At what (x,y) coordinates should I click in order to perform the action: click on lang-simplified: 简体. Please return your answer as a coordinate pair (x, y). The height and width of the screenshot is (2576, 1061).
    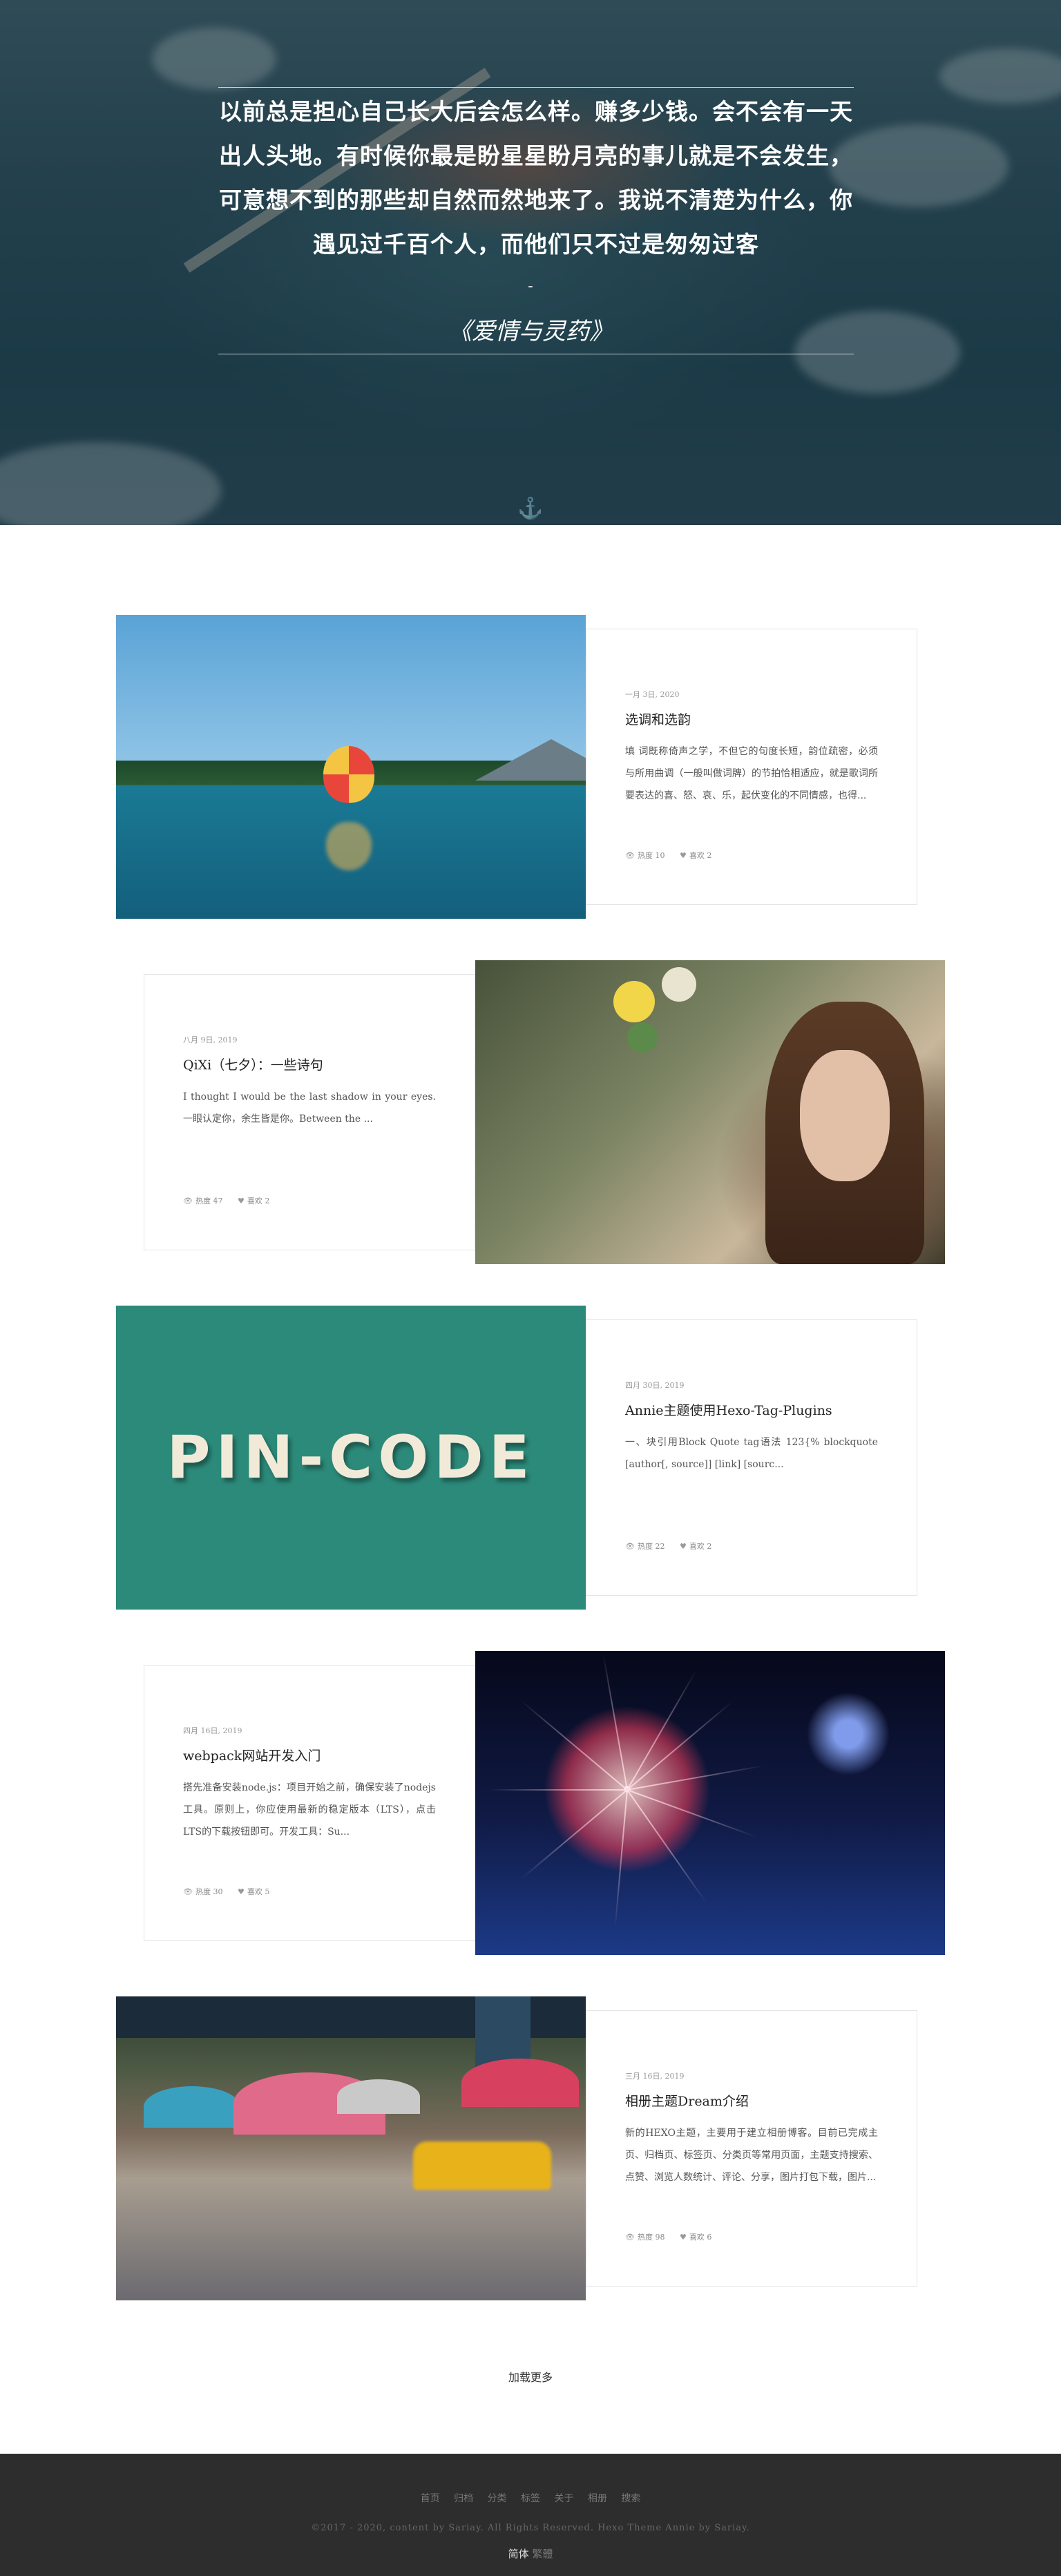
    Looking at the image, I should click on (519, 2554).